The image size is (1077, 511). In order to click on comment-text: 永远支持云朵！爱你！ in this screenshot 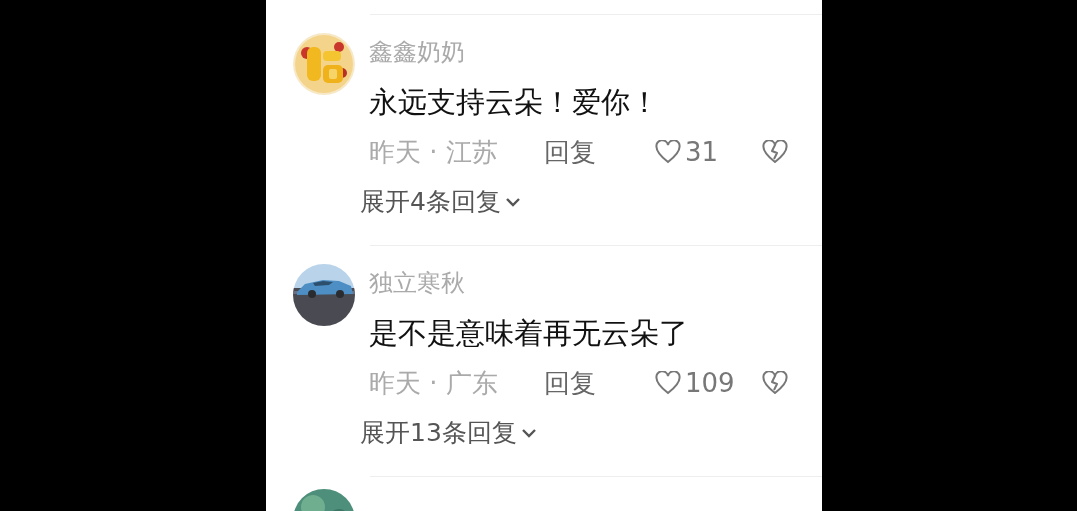, I will do `click(514, 102)`.